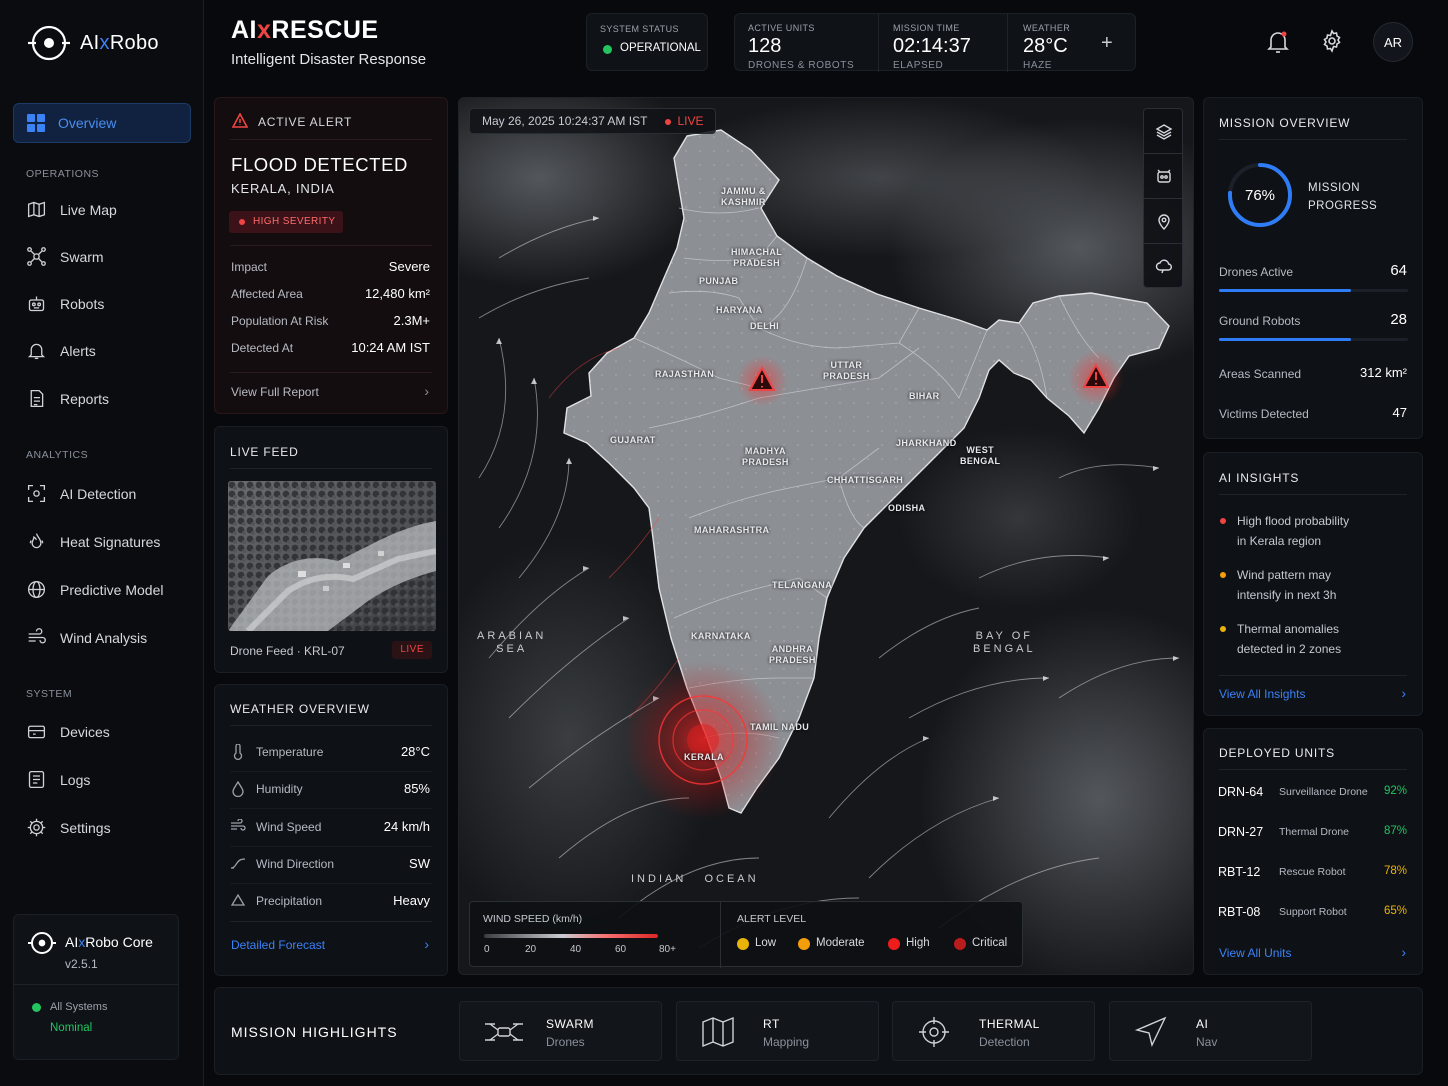 The width and height of the screenshot is (1448, 1086). What do you see at coordinates (1395, 791) in the screenshot?
I see `unit-battery: 92%` at bounding box center [1395, 791].